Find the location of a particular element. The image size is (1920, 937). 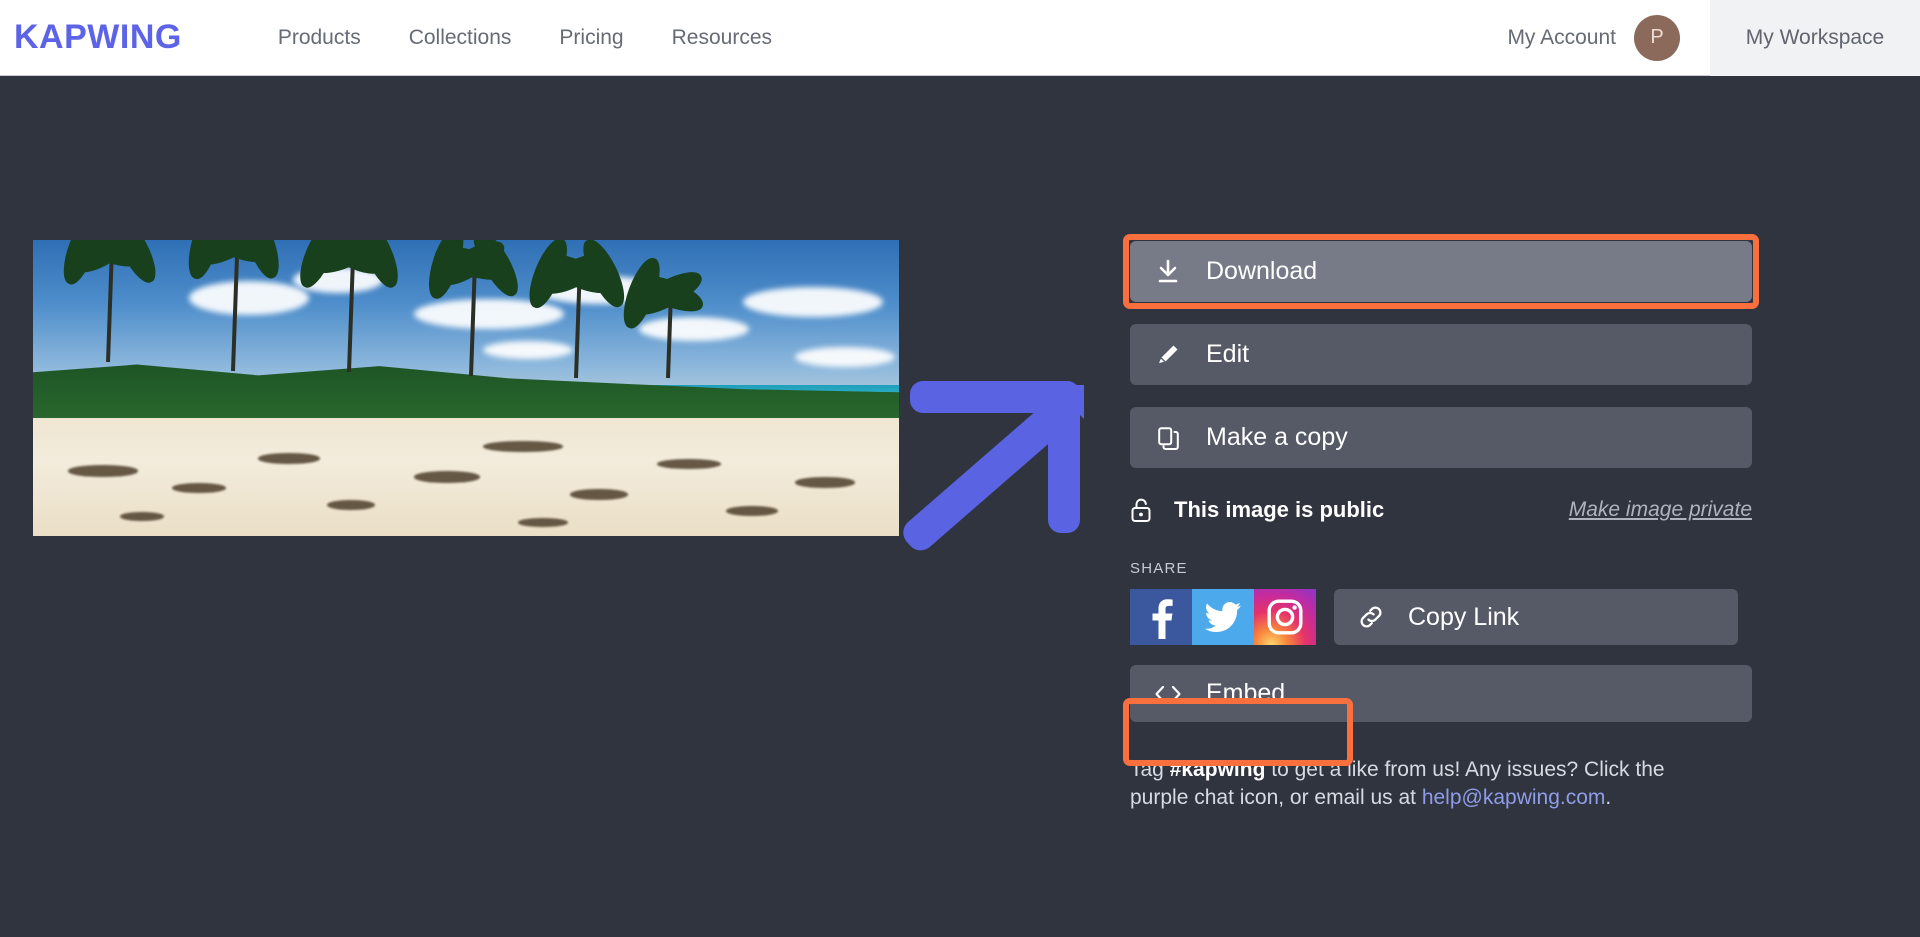

nav-item-collections: Collections is located at coordinates (460, 38).